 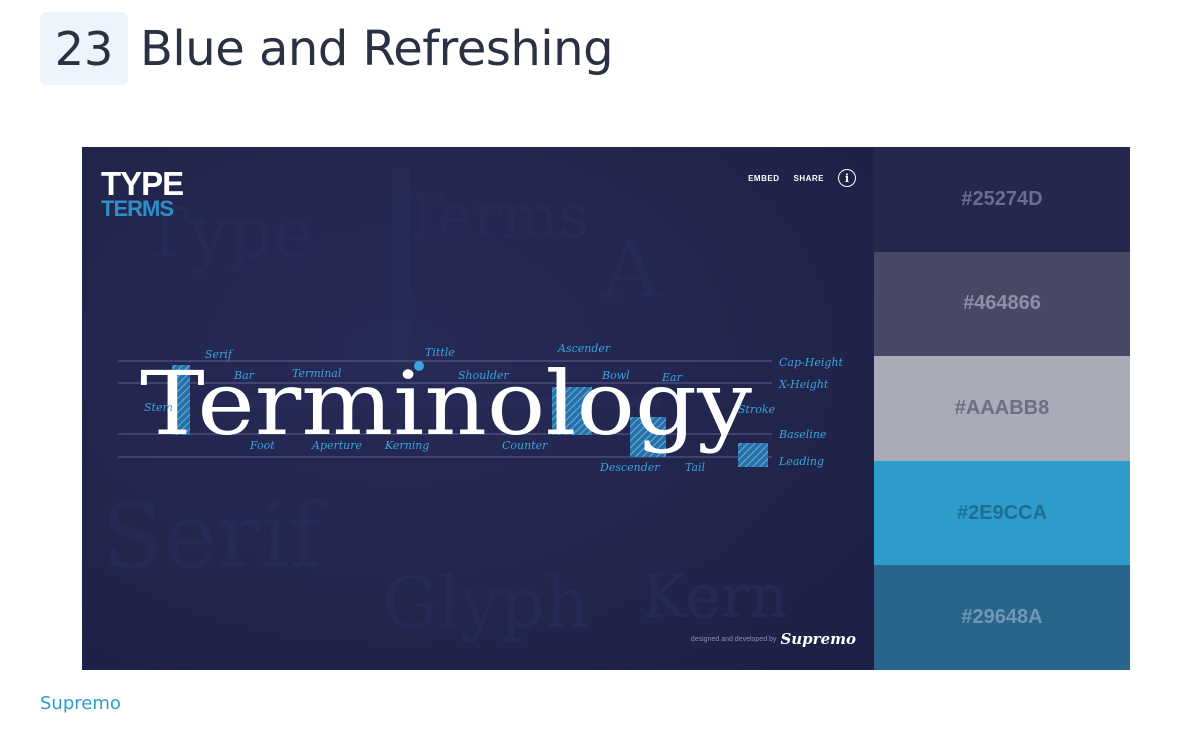 What do you see at coordinates (818, 639) in the screenshot?
I see `supremo-logo: Supremo` at bounding box center [818, 639].